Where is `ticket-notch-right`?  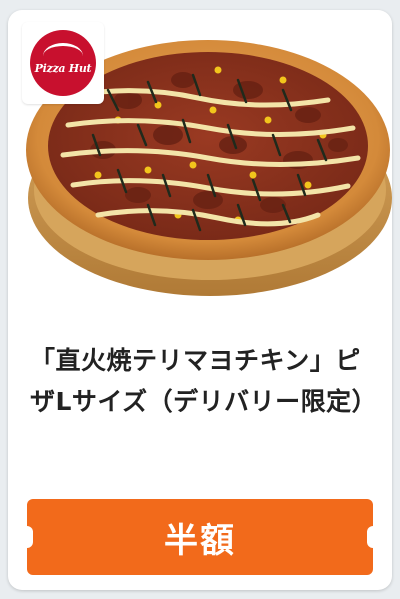
ticket-notch-right is located at coordinates (373, 537).